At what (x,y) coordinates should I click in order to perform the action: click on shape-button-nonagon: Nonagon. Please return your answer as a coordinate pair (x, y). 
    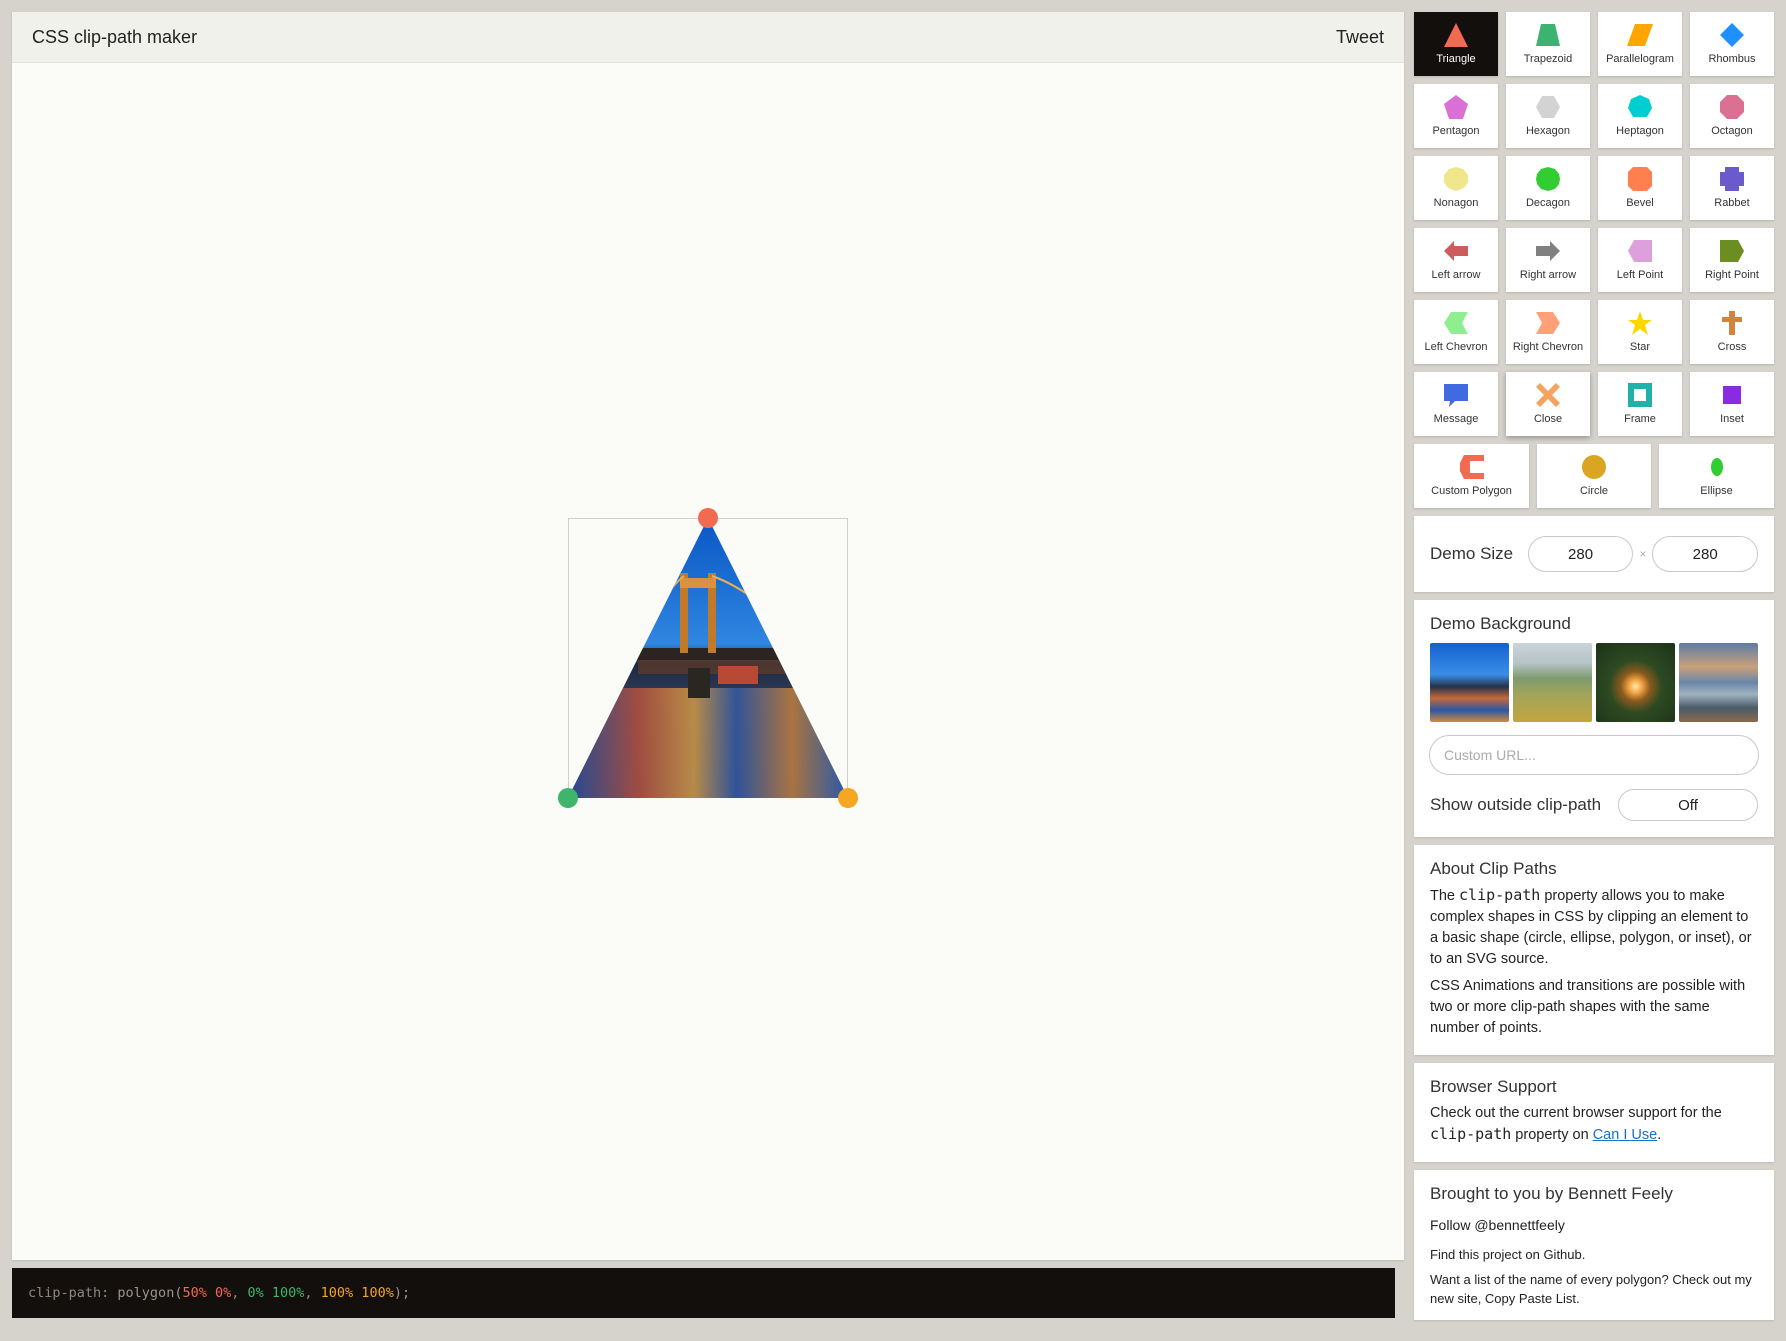
    Looking at the image, I should click on (1456, 188).